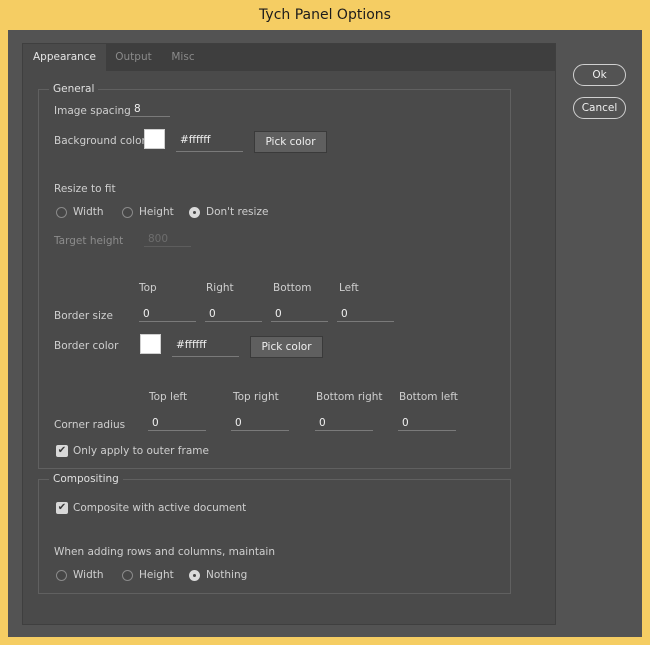  I want to click on border-header-left: Left, so click(349, 288).